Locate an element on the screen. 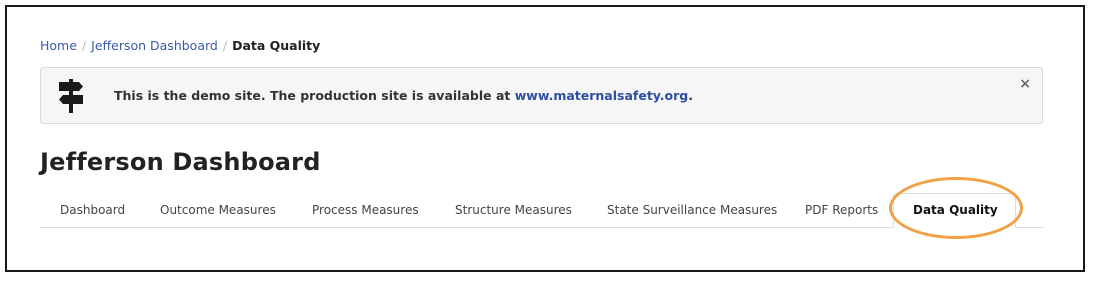 The height and width of the screenshot is (283, 1095). tab-process-measures: Process Measures is located at coordinates (365, 210).